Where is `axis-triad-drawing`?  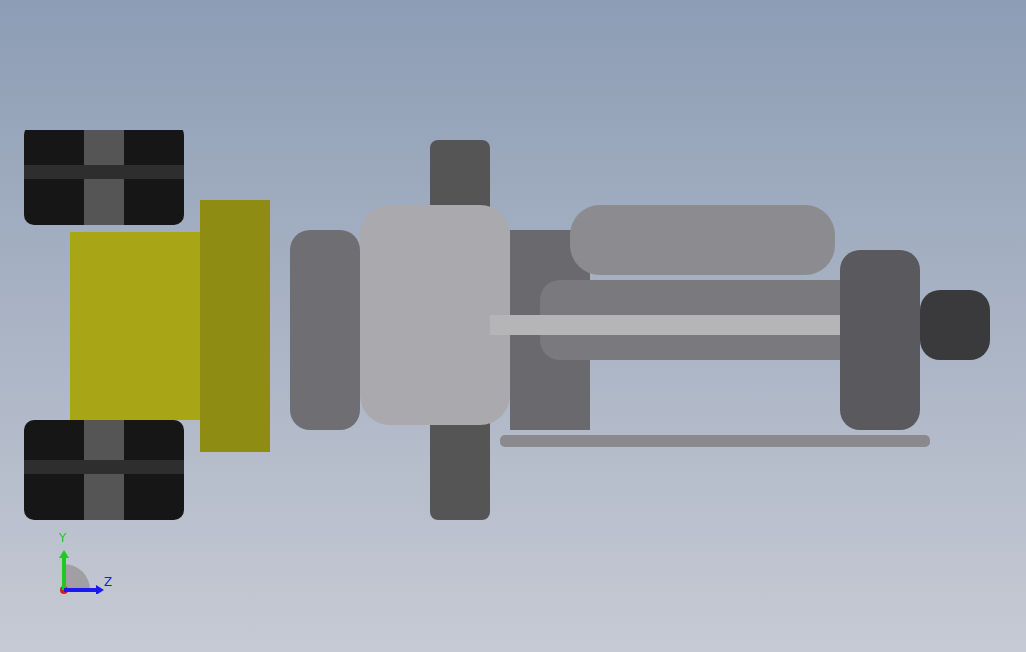 axis-triad-drawing is located at coordinates (81, 572).